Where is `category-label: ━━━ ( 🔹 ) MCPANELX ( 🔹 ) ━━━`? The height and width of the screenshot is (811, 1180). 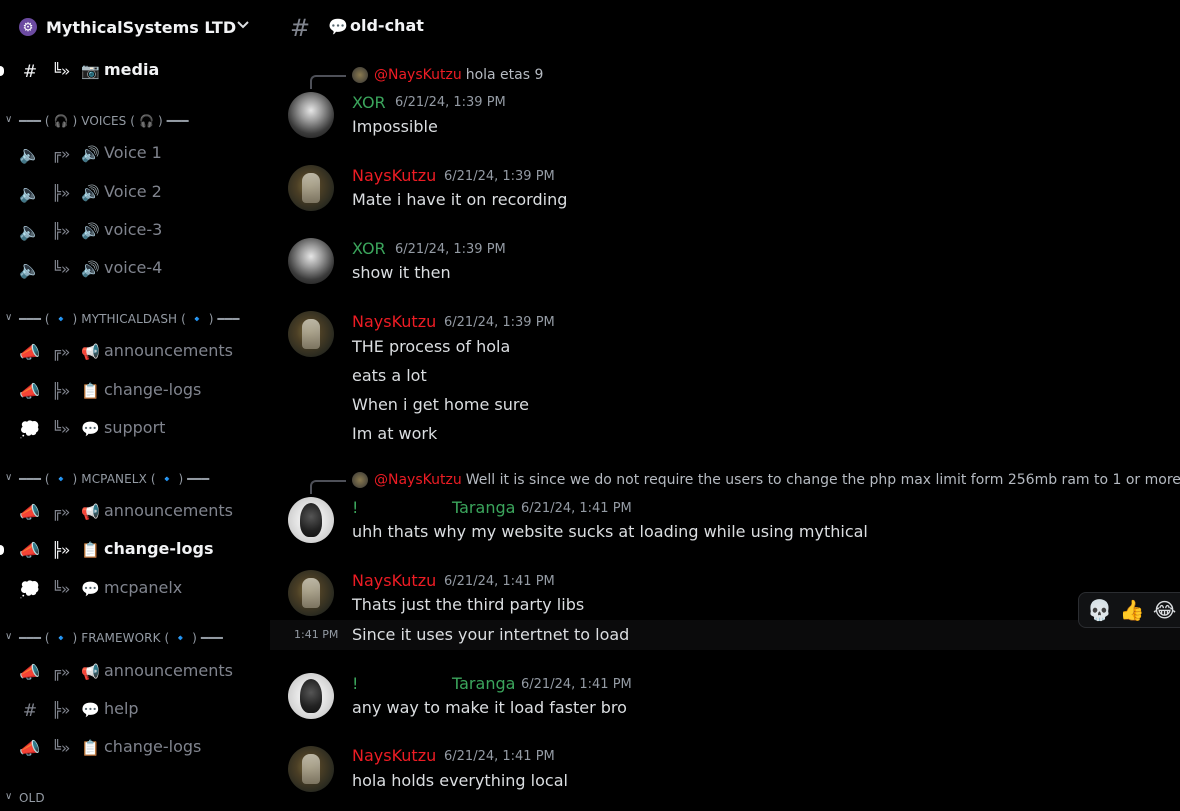
category-label: ━━━ ( 🔹 ) MCPANELX ( 🔹 ) ━━━ is located at coordinates (114, 479).